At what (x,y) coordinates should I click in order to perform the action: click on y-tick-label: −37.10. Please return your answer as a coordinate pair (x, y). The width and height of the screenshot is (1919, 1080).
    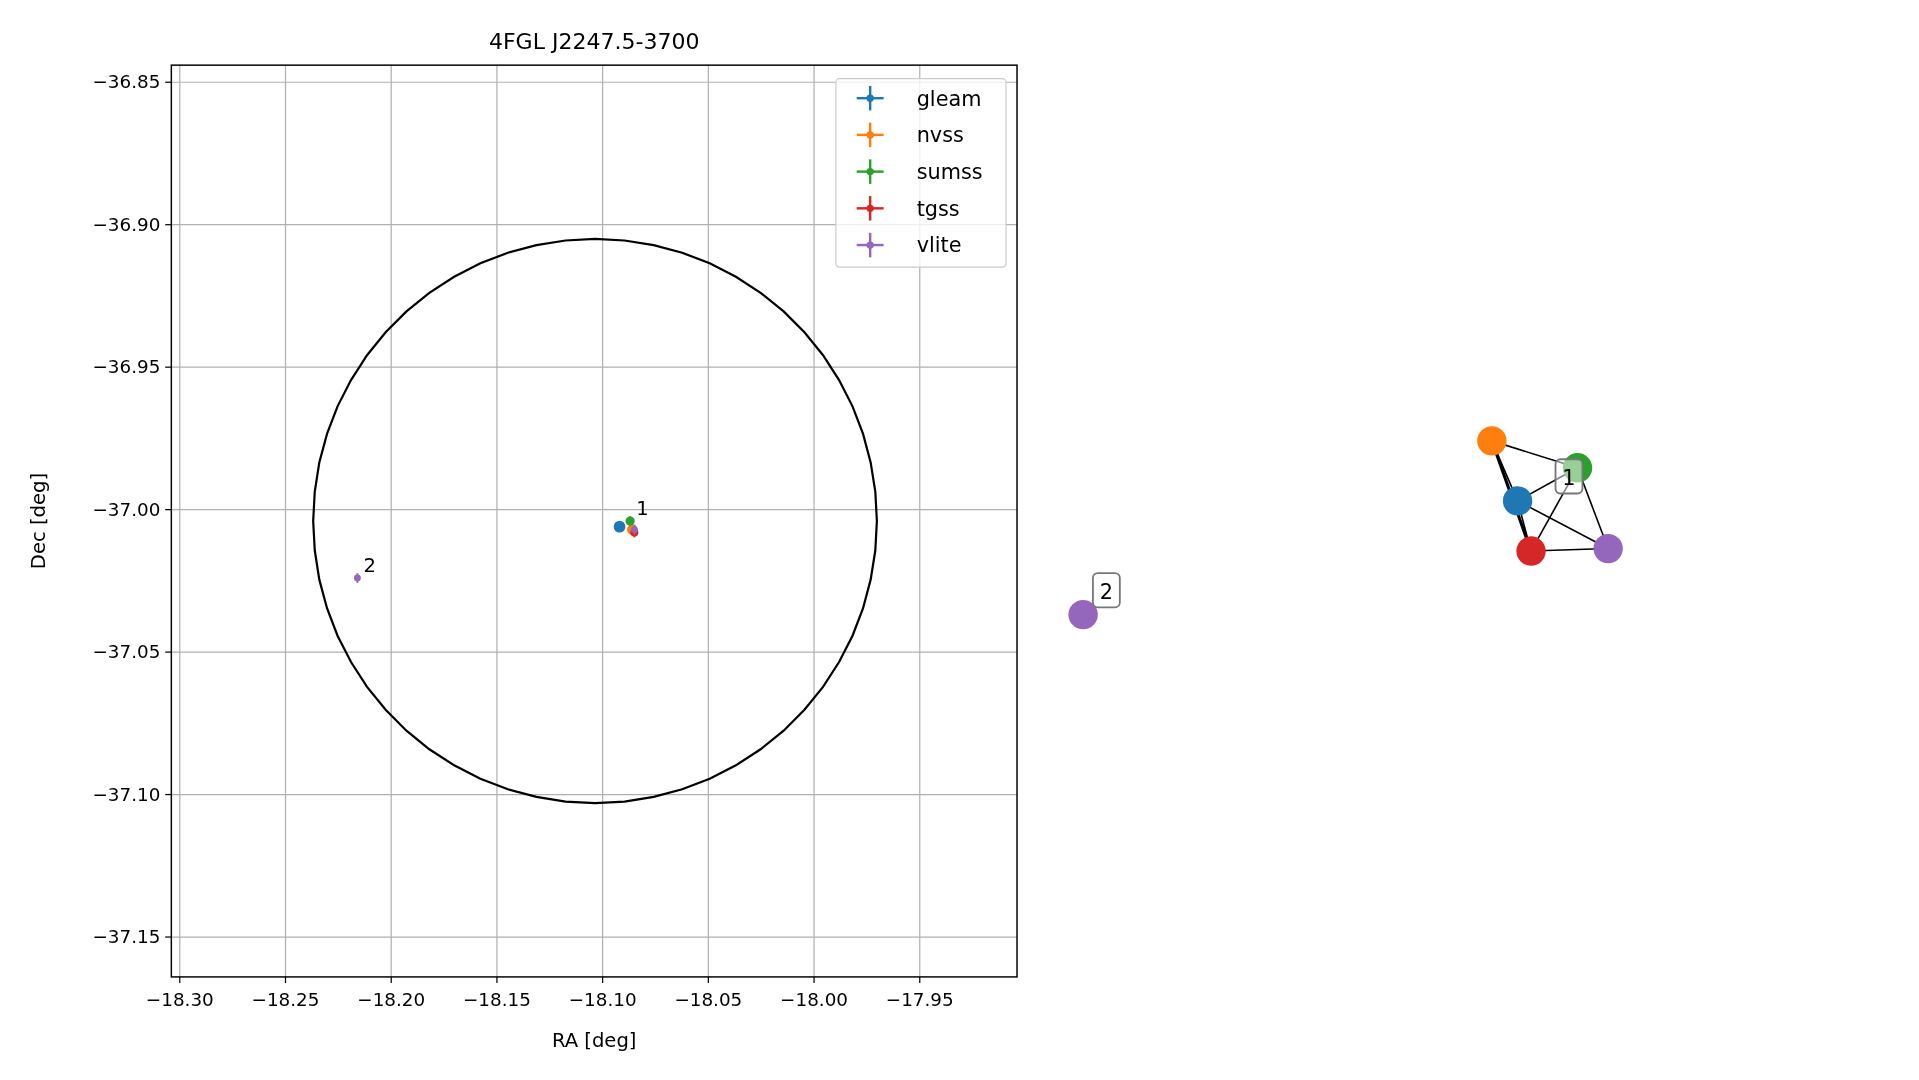
    Looking at the image, I should click on (126, 794).